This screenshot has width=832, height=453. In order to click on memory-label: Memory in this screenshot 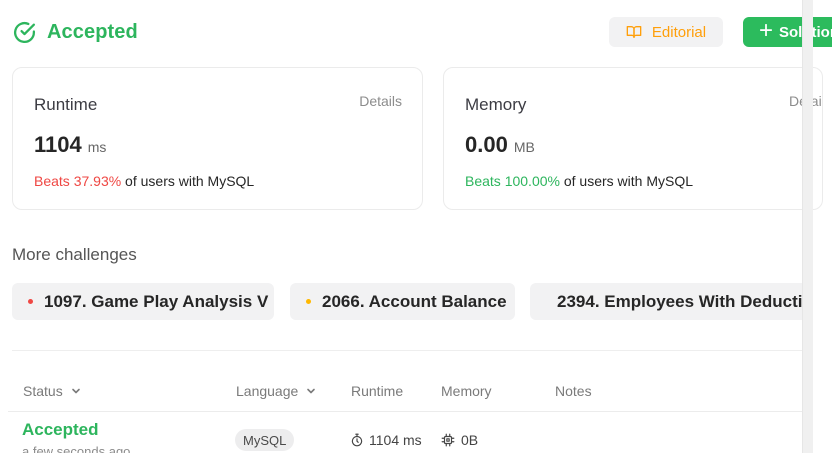, I will do `click(496, 104)`.